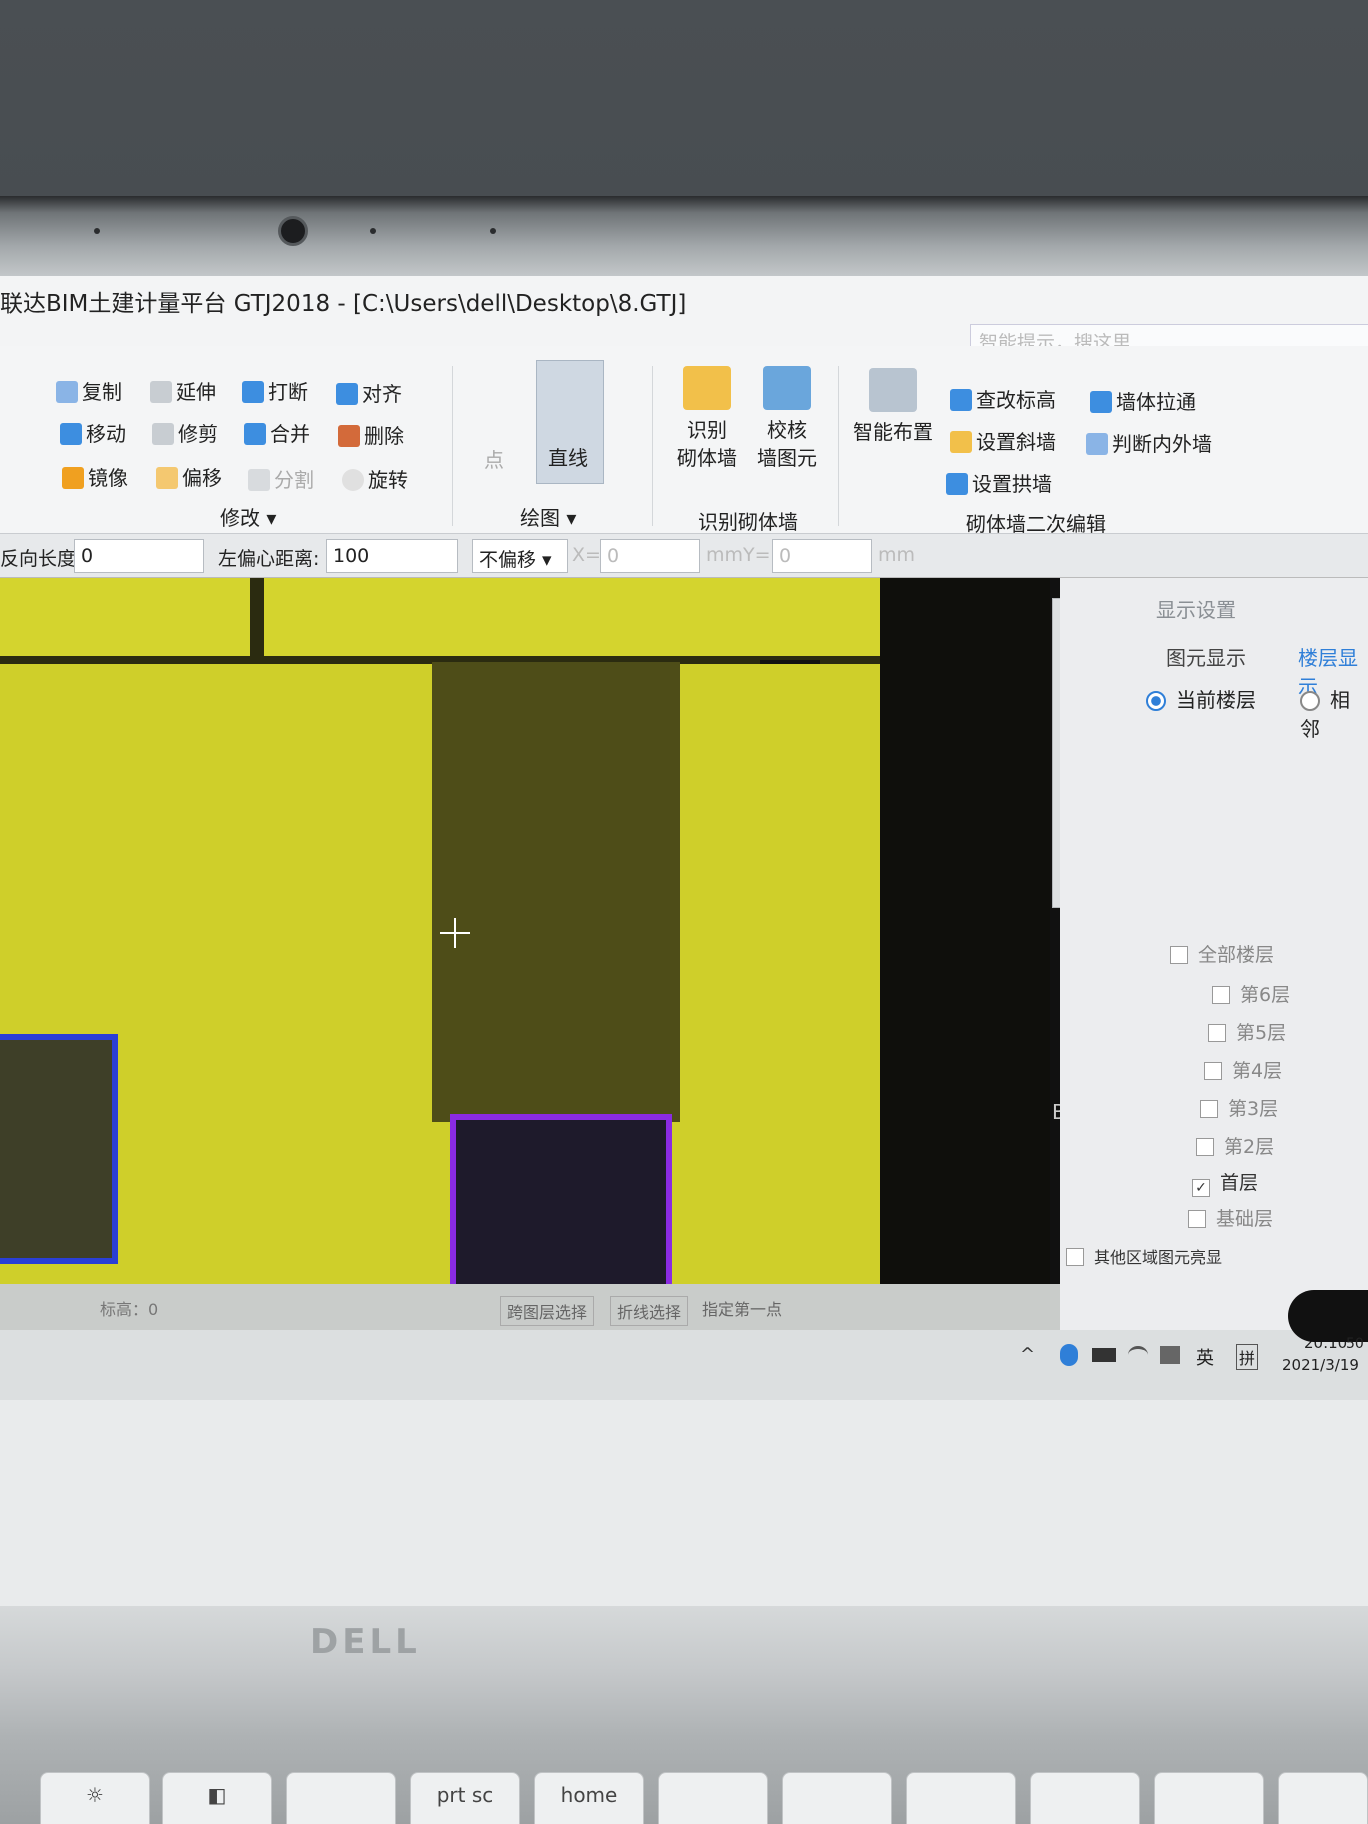 This screenshot has width=1368, height=1824. I want to click on wall-stretch-icon, so click(1101, 402).